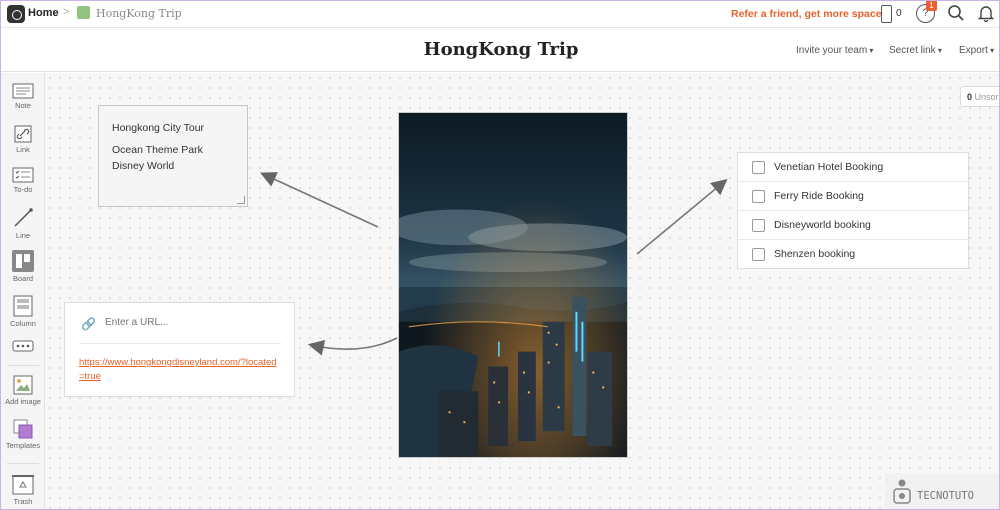  Describe the element at coordinates (319, 200) in the screenshot. I see `arrow-to-note` at that location.